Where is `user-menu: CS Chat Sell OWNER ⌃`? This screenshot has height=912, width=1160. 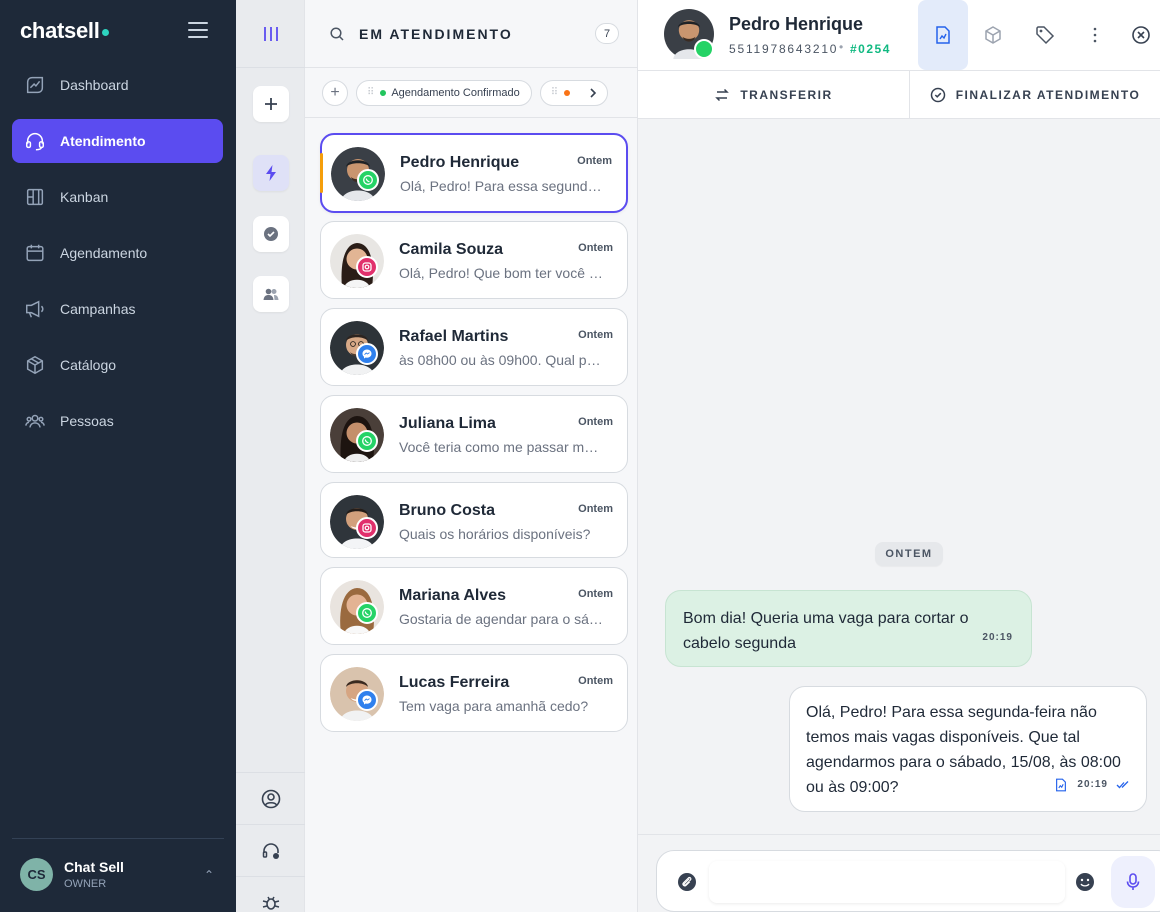 user-menu: CS Chat Sell OWNER ⌃ is located at coordinates (120, 874).